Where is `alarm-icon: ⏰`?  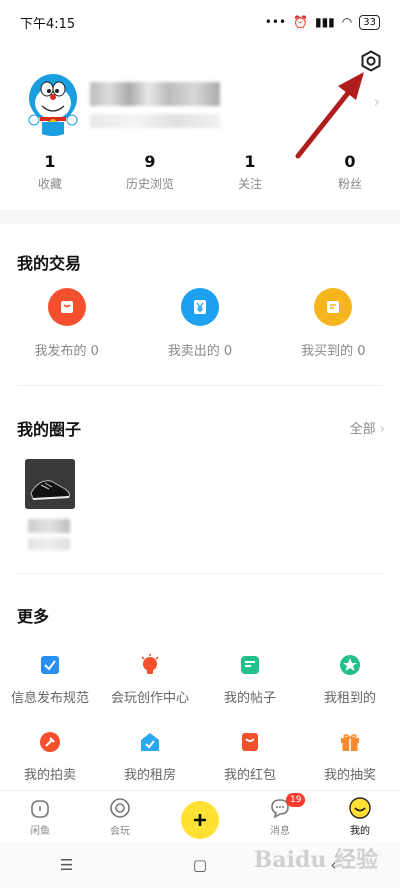
alarm-icon: ⏰ is located at coordinates (300, 22).